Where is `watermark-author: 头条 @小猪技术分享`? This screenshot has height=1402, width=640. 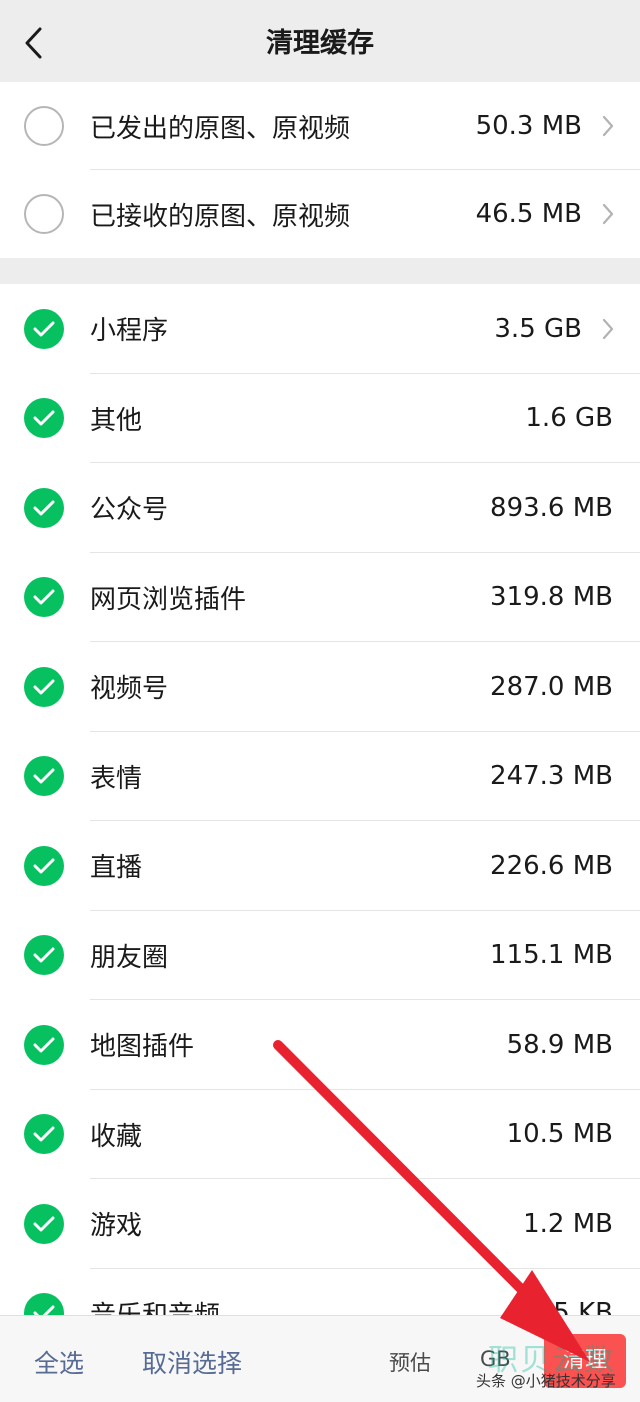
watermark-author: 头条 @小猪技术分享 is located at coordinates (546, 1381).